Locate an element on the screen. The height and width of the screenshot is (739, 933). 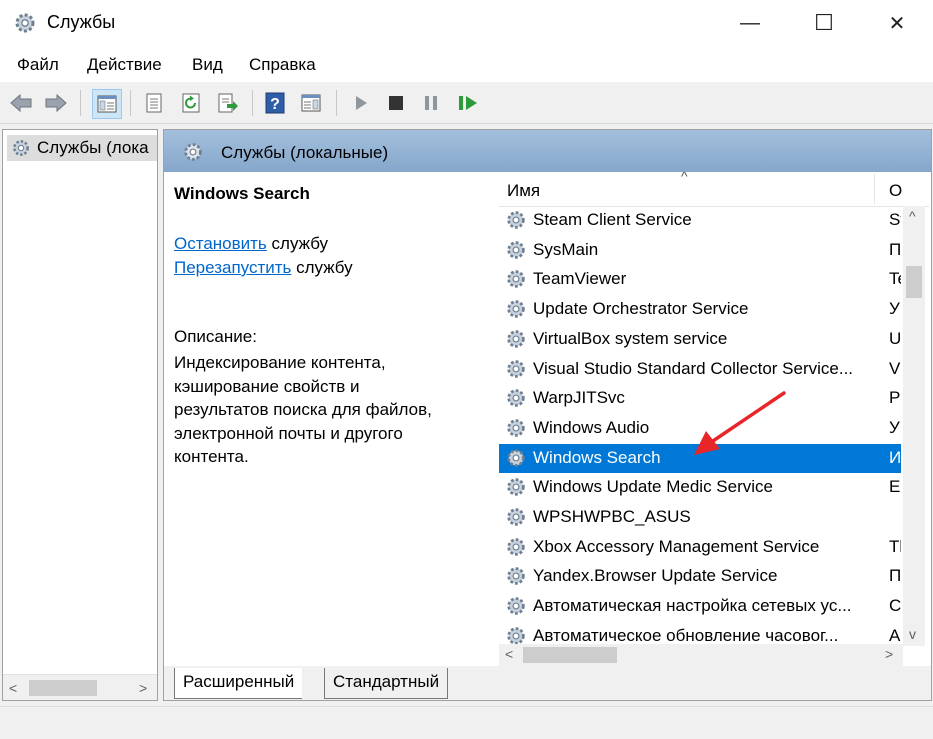
service-row: Yandex.Browser Update Service П is located at coordinates (700, 576).